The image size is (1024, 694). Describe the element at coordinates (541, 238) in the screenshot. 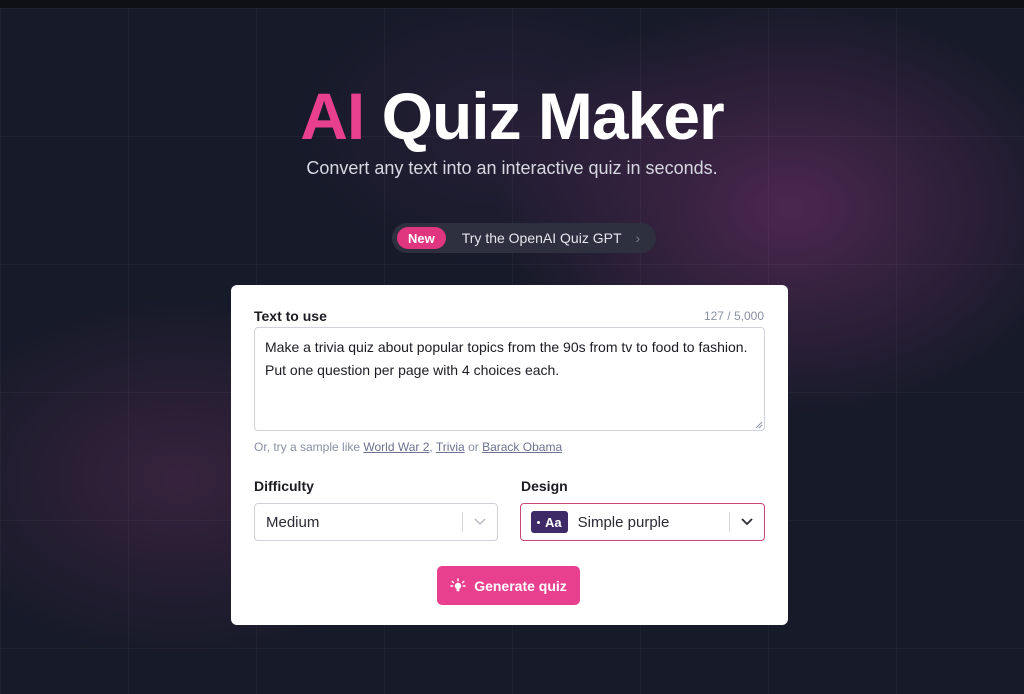

I see `announcement-text: Try the OpenAI Quiz GPT` at that location.